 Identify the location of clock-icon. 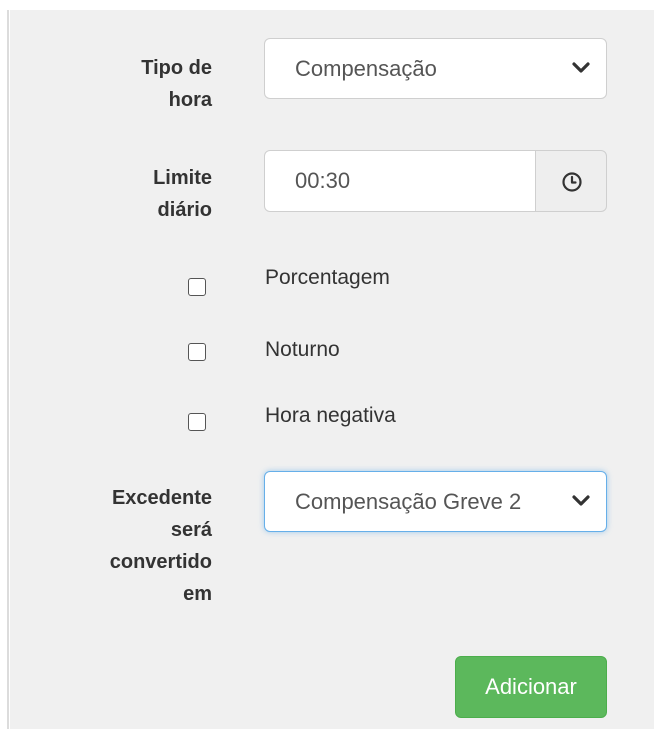
(572, 182).